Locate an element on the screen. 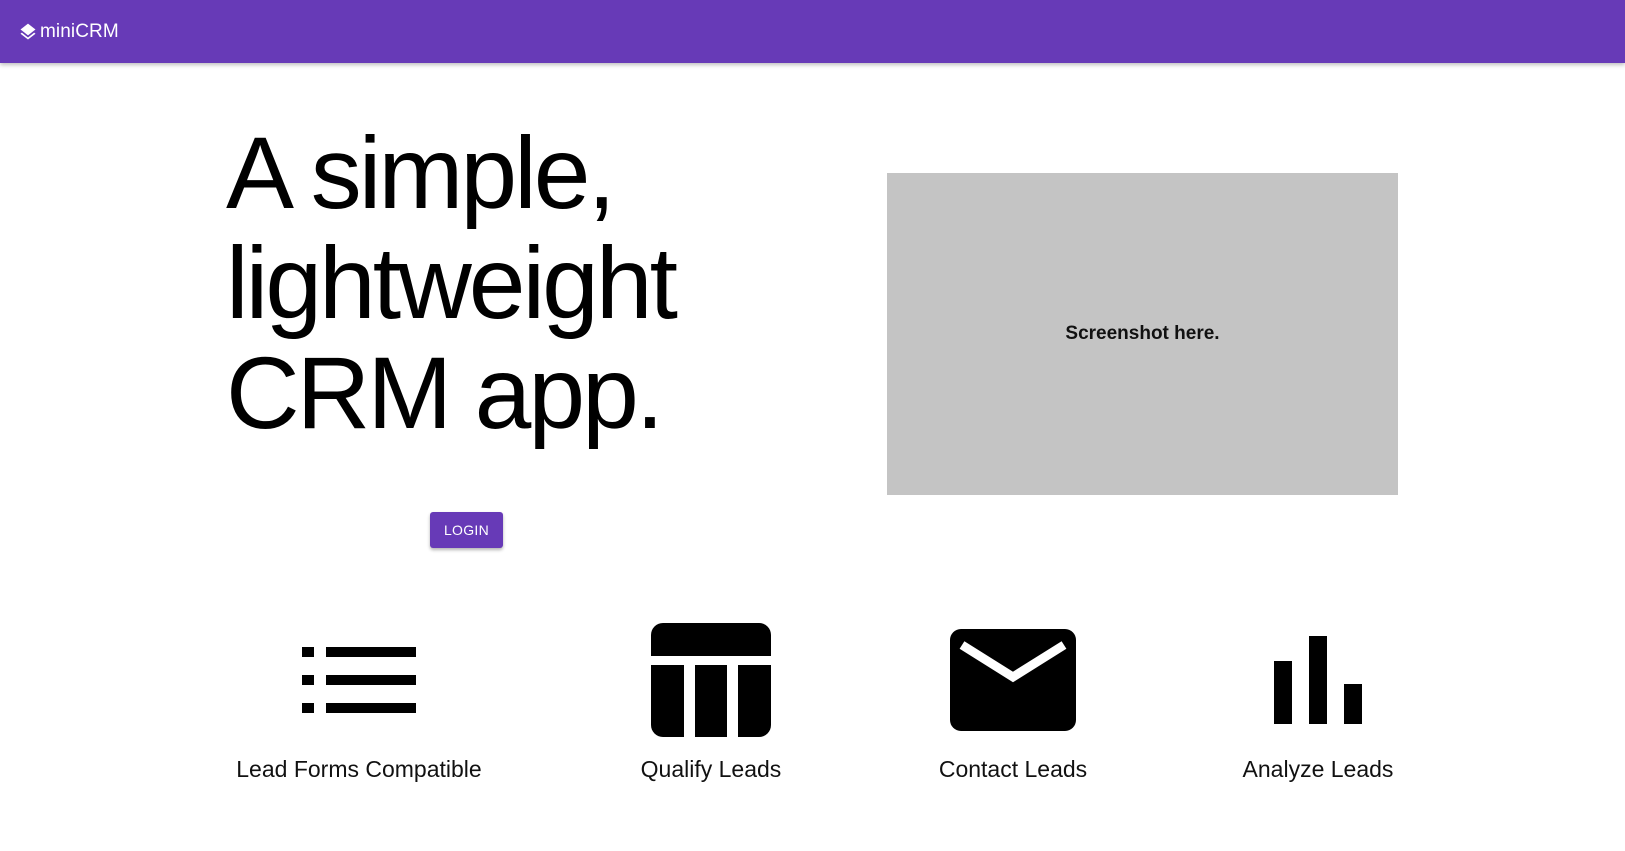 Image resolution: width=1625 pixels, height=851 pixels. feature-lead-forms: Lead Forms Compatible is located at coordinates (359, 700).